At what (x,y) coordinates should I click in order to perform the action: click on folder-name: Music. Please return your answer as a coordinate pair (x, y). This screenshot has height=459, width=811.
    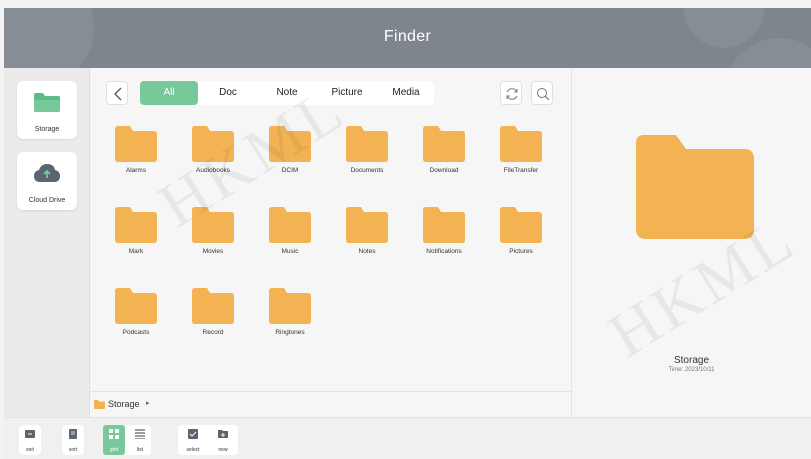
    Looking at the image, I should click on (290, 251).